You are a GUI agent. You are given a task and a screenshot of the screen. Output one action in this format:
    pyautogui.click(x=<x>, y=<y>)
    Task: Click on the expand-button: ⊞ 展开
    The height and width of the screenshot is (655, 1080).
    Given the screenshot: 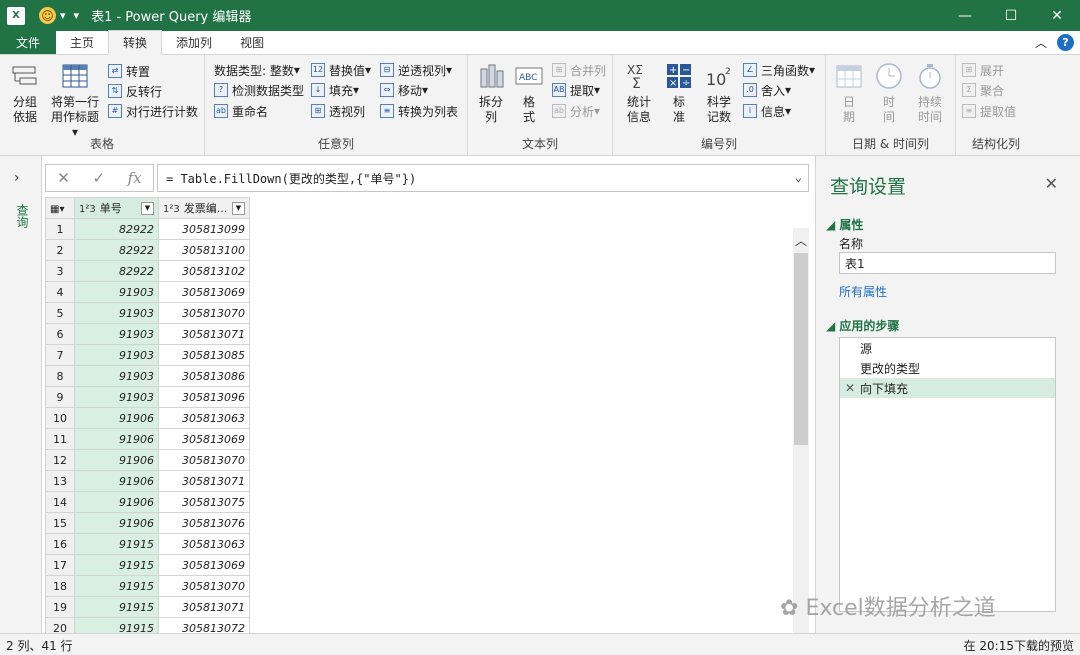 What is the action you would take?
    pyautogui.click(x=983, y=70)
    